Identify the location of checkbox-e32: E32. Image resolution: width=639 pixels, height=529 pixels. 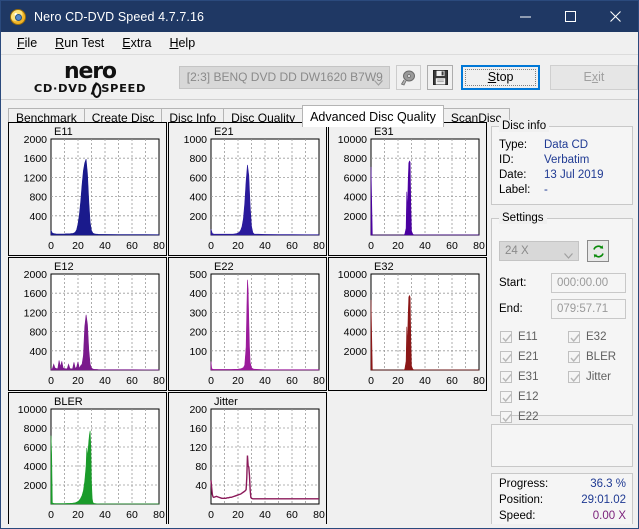
(587, 337).